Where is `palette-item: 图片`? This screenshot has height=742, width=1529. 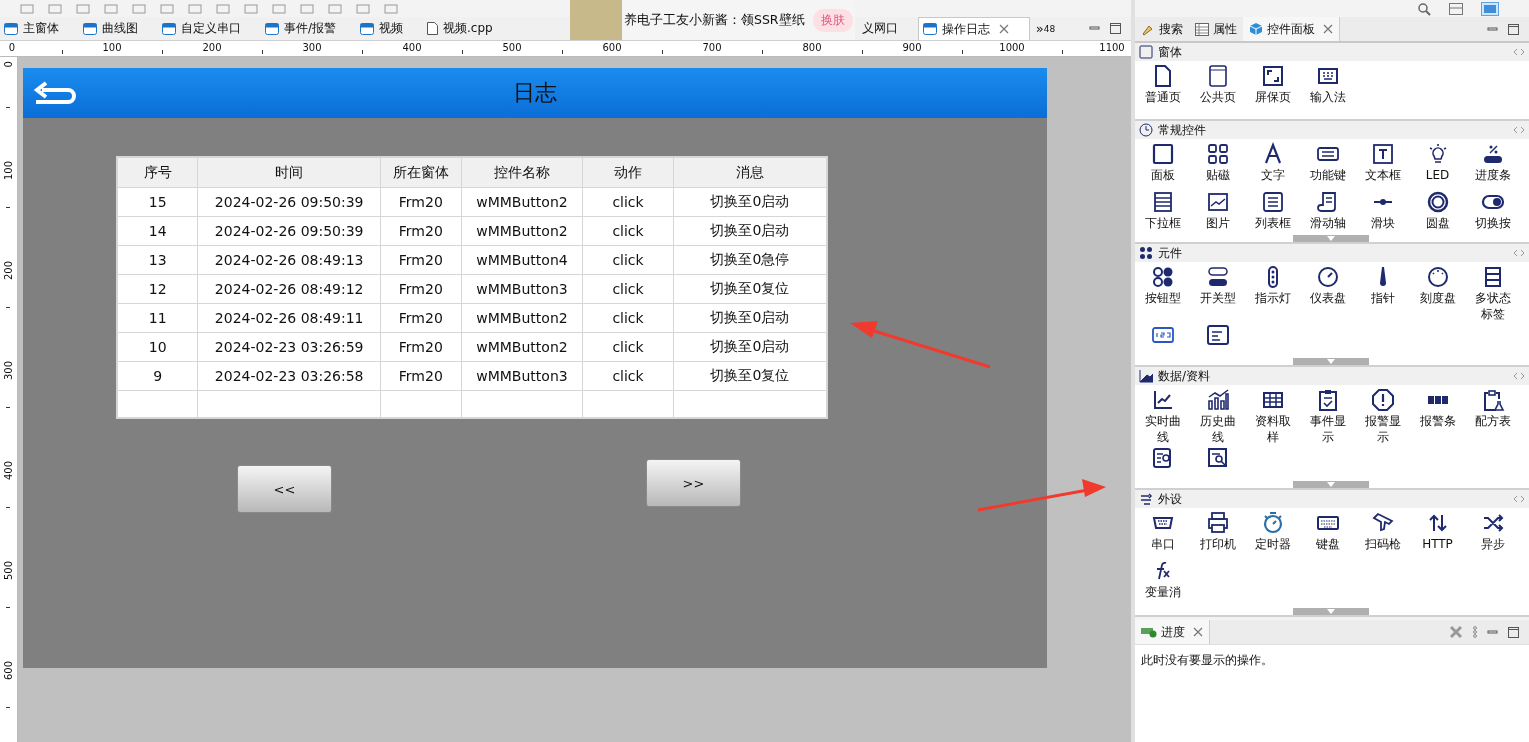
palette-item: 图片 is located at coordinates (1217, 213).